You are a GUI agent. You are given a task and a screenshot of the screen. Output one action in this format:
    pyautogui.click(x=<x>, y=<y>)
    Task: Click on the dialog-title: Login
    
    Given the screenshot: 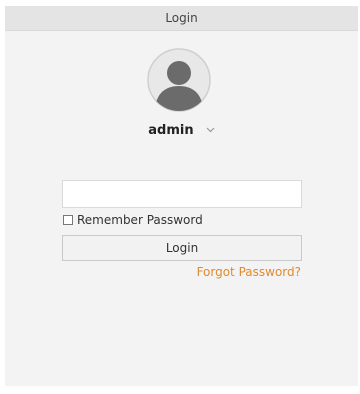 What is the action you would take?
    pyautogui.click(x=181, y=18)
    